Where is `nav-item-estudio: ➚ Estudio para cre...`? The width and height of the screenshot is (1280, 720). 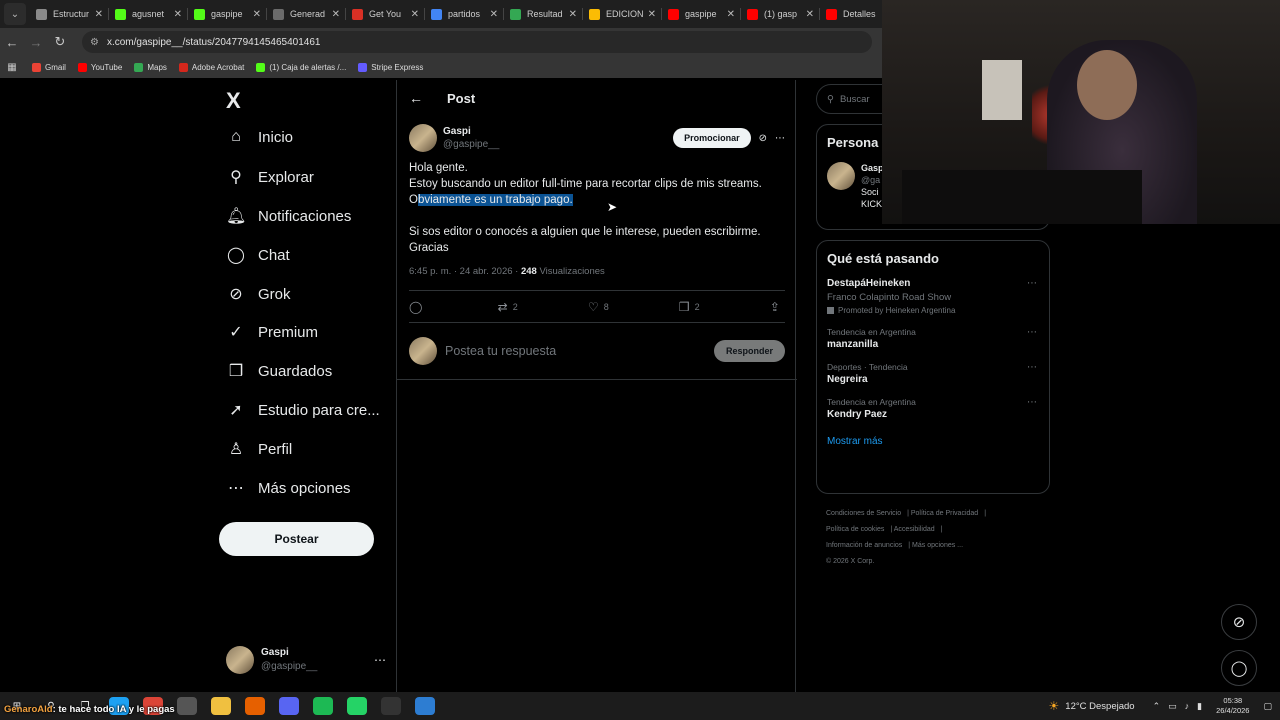 nav-item-estudio: ➚ Estudio para cre... is located at coordinates (302, 410).